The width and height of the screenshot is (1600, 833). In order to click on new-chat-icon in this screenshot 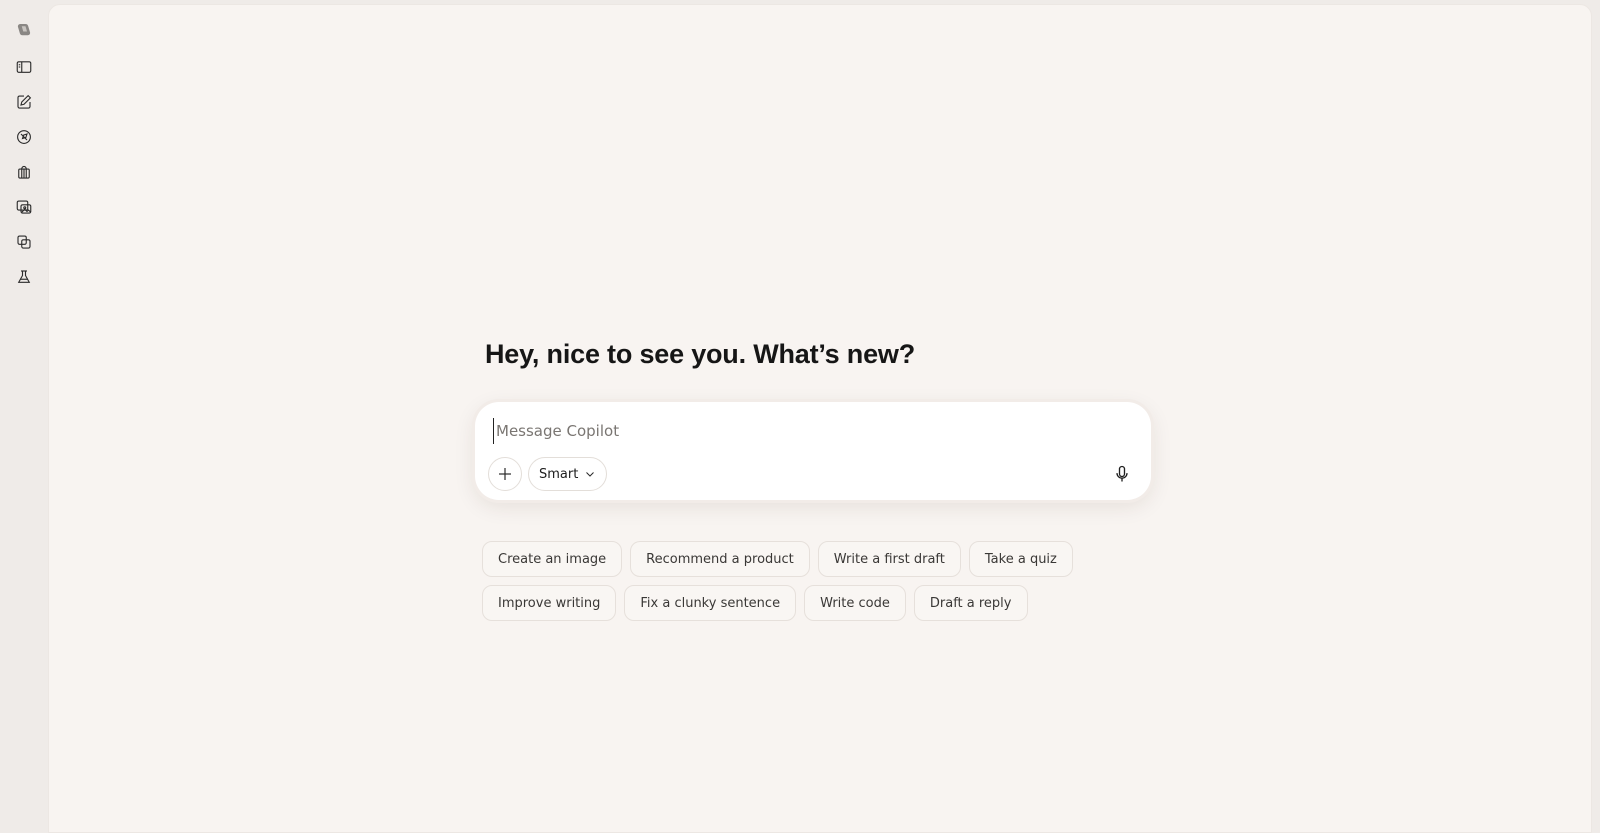, I will do `click(24, 101)`.